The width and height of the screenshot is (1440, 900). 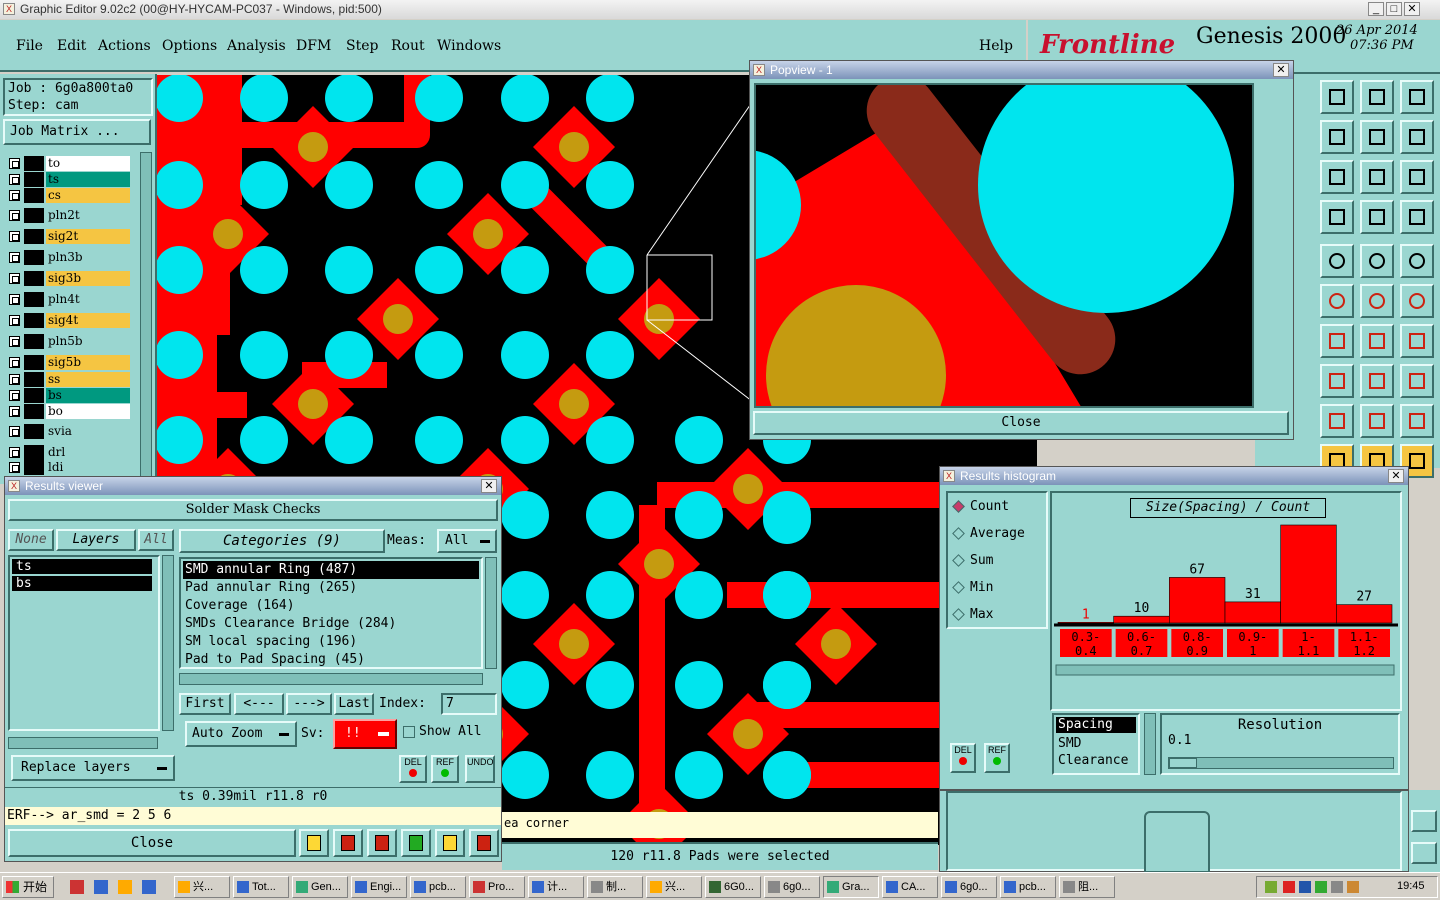 I want to click on none-button: None, so click(x=31, y=540).